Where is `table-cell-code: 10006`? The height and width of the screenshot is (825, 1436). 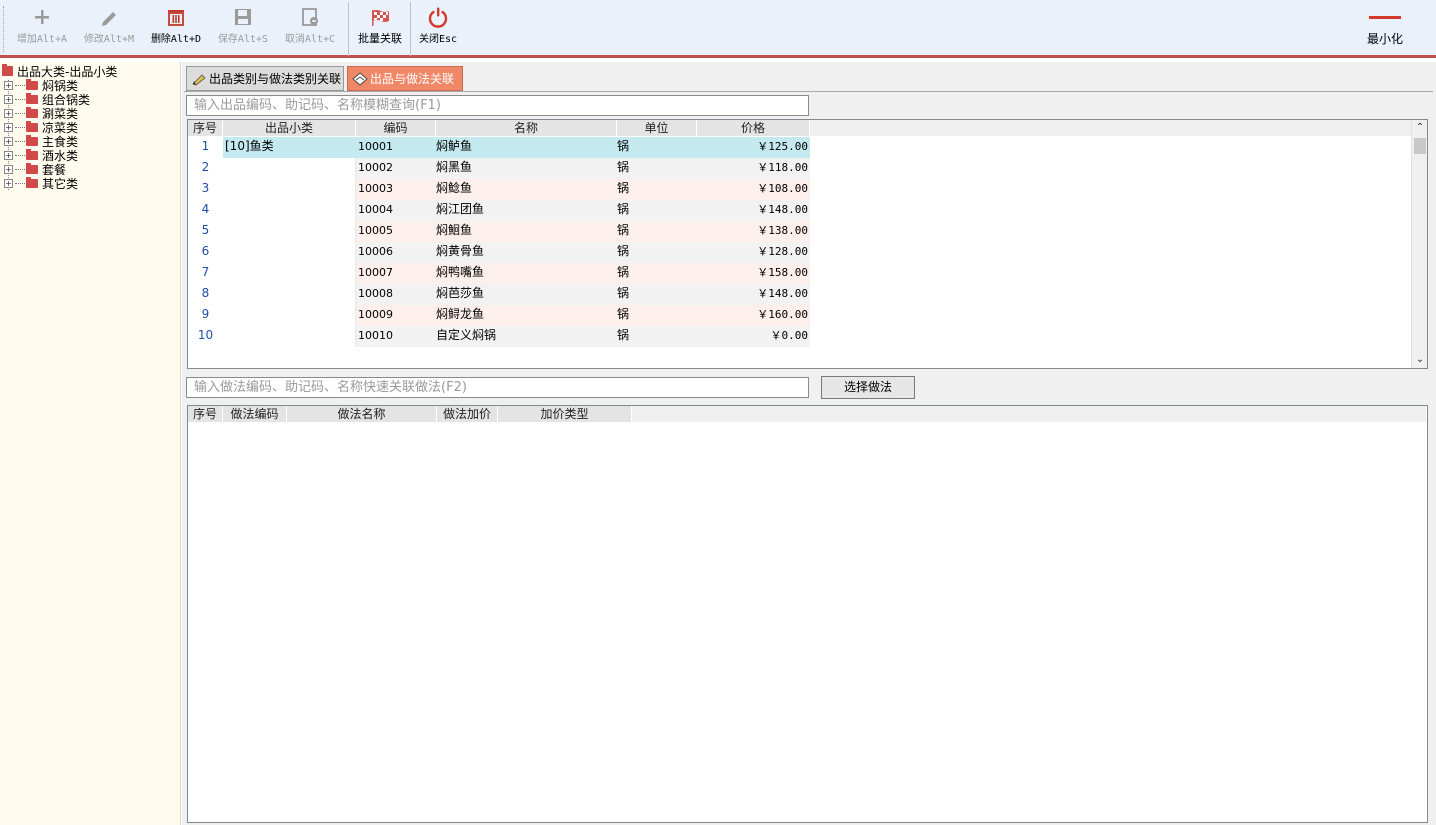
table-cell-code: 10006 is located at coordinates (396, 252).